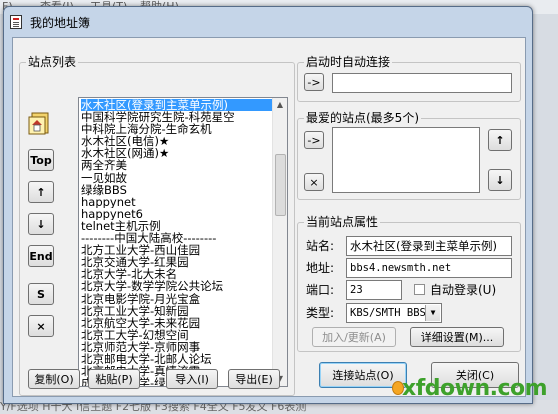  What do you see at coordinates (422, 83) in the screenshot?
I see `auto-connect-field` at bounding box center [422, 83].